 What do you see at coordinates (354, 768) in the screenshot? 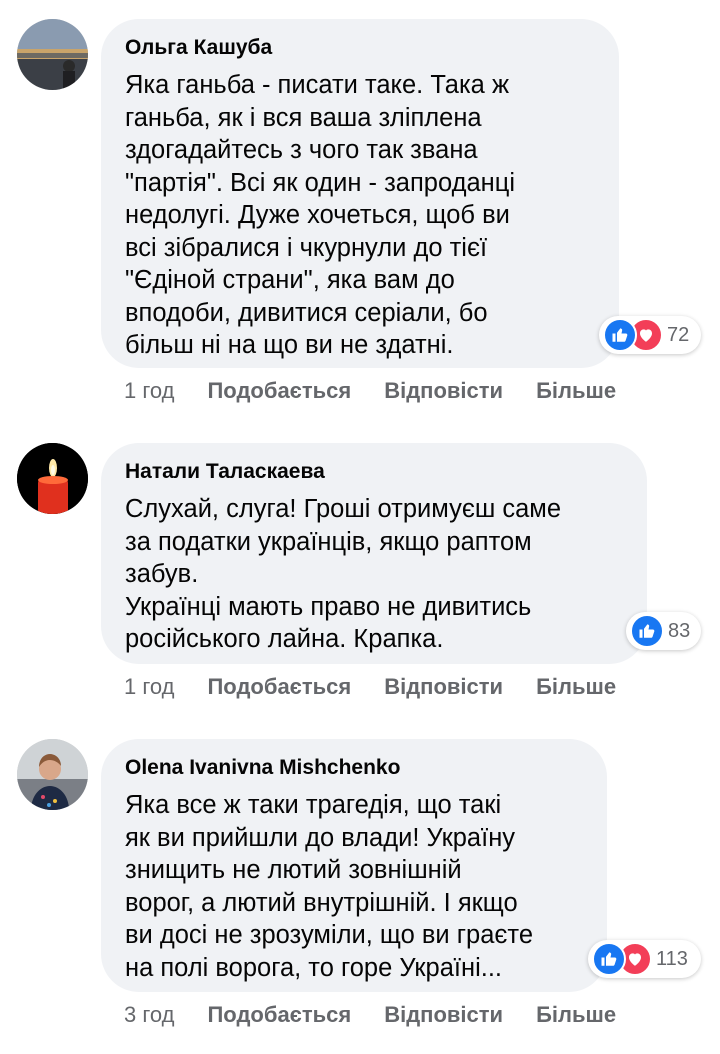
I see `comment-author: Olena Ivanivna Mishchenko` at bounding box center [354, 768].